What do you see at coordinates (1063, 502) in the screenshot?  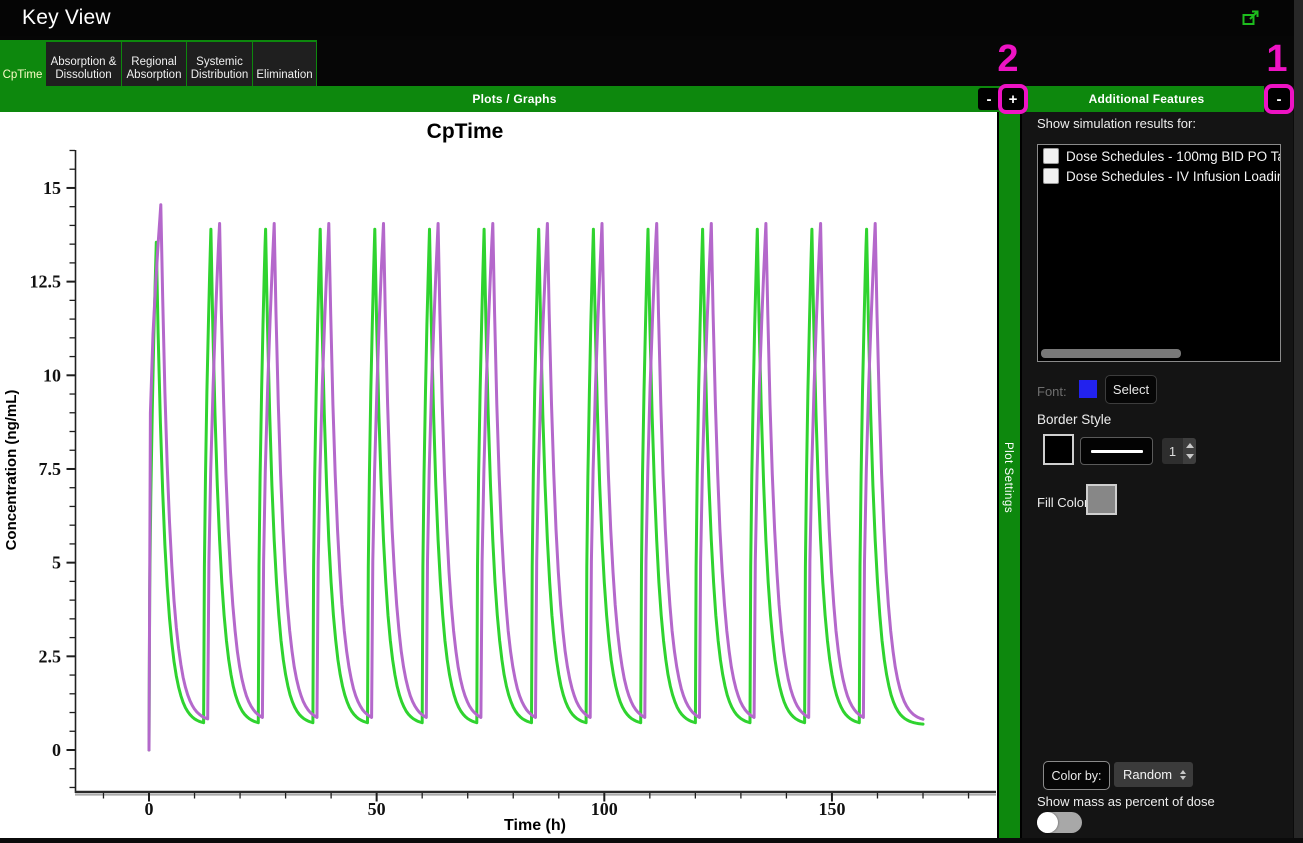 I see `fill-color-label: Fill Color` at bounding box center [1063, 502].